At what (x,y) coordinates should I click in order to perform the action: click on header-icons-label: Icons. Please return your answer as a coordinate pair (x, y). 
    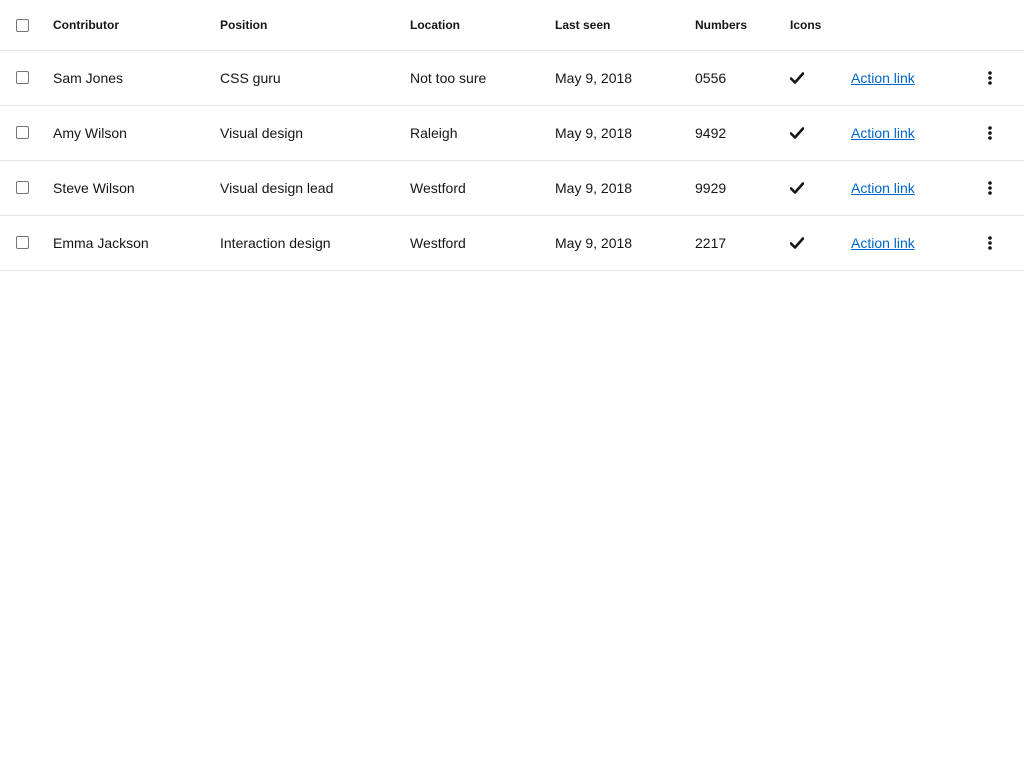
    Looking at the image, I should click on (806, 25).